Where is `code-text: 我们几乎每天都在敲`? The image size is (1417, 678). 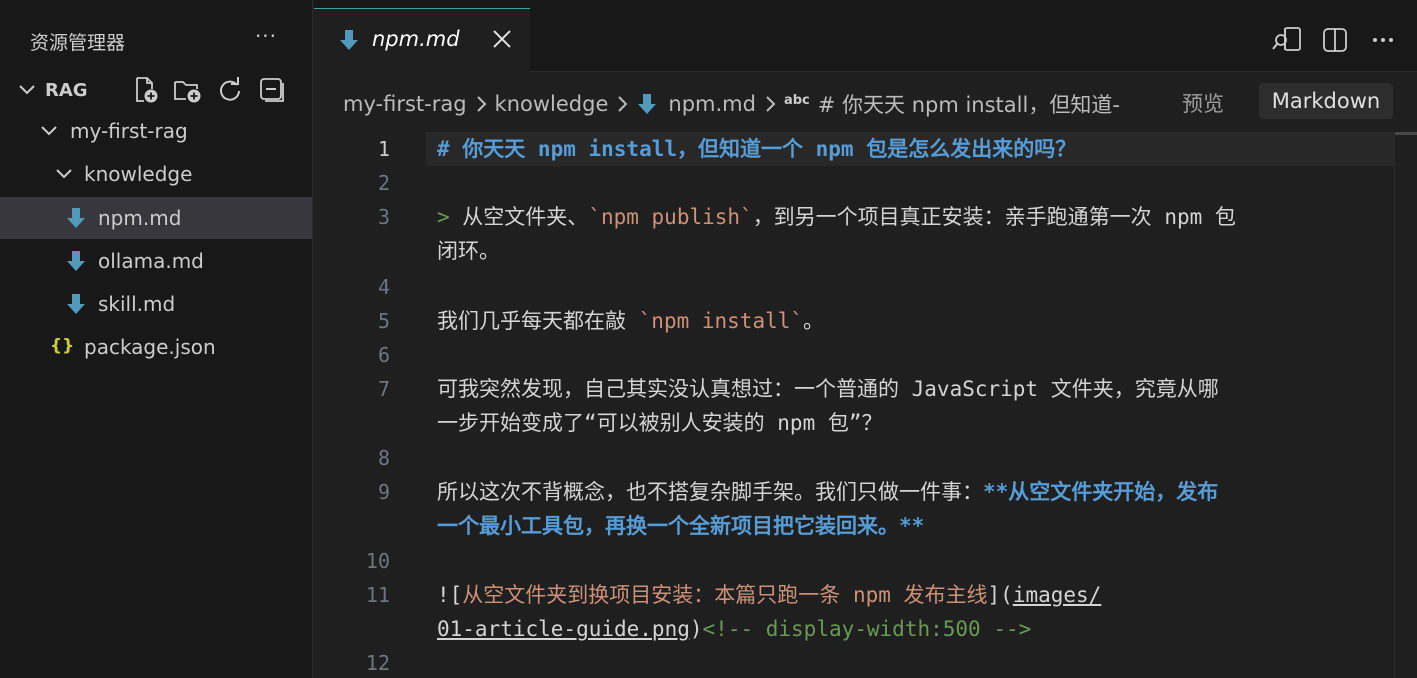 code-text: 我们几乎每天都在敲 is located at coordinates (538, 321).